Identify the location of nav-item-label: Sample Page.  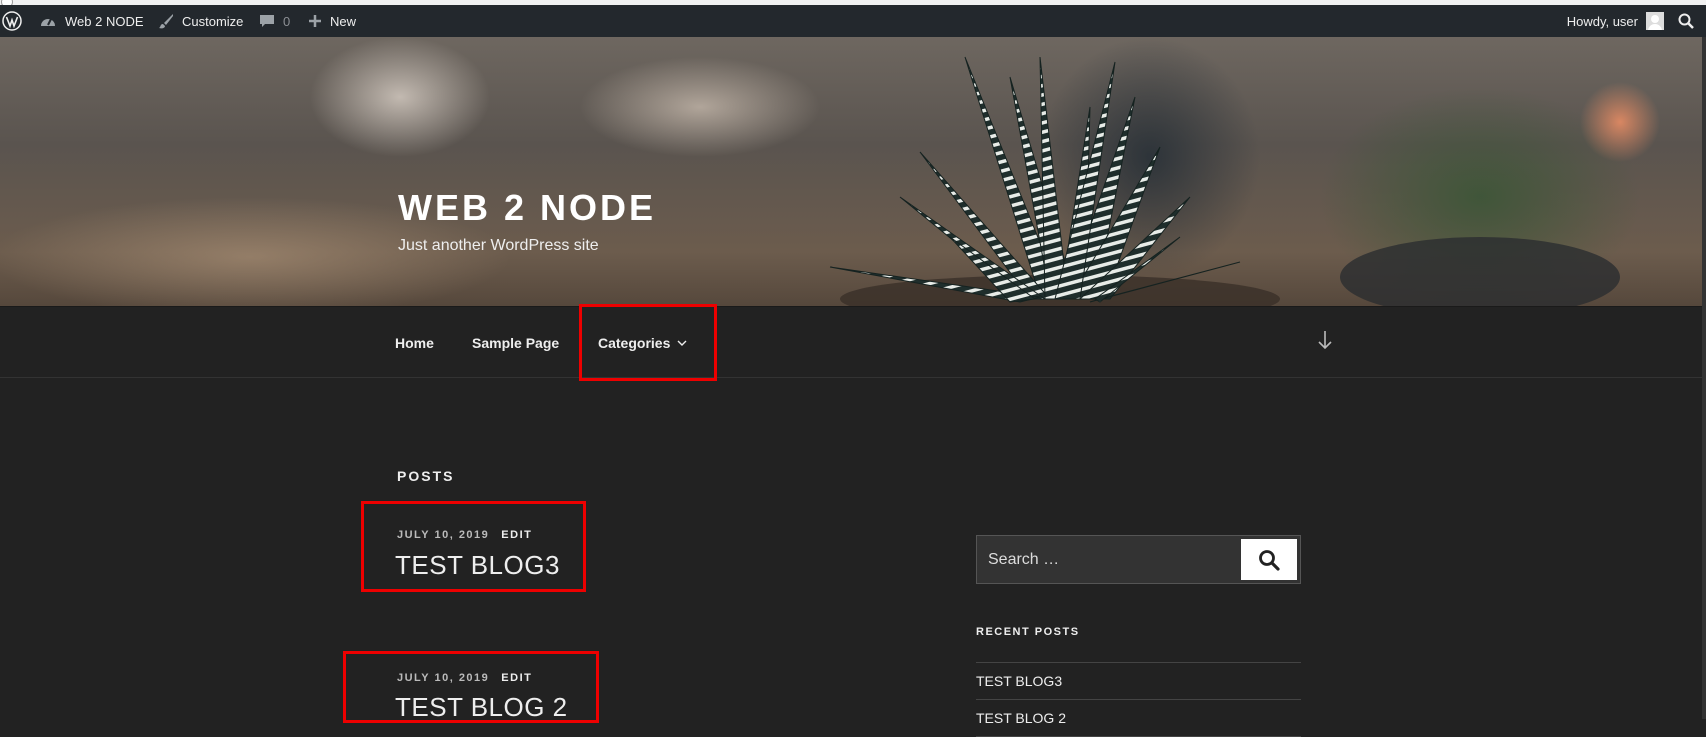
(516, 343).